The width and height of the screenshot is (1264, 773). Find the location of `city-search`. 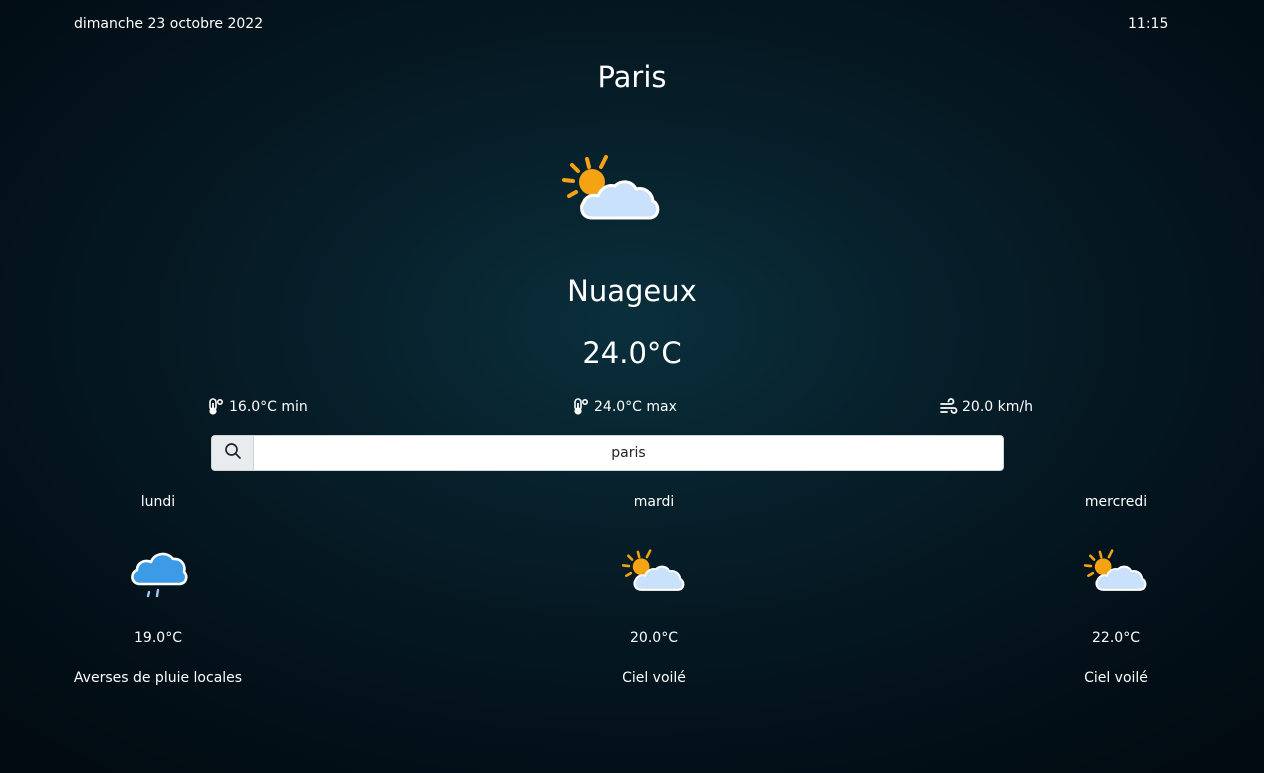

city-search is located at coordinates (607, 453).